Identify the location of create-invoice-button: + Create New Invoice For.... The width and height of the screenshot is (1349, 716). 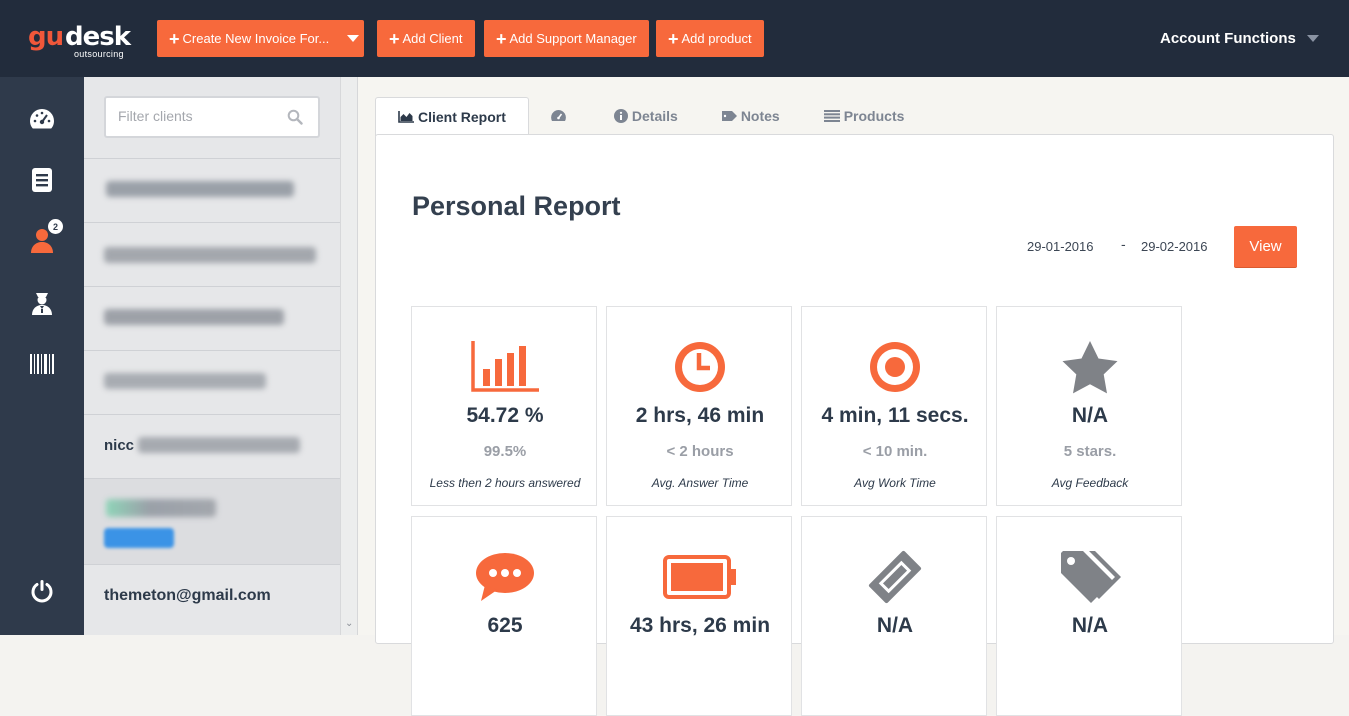
(260, 38).